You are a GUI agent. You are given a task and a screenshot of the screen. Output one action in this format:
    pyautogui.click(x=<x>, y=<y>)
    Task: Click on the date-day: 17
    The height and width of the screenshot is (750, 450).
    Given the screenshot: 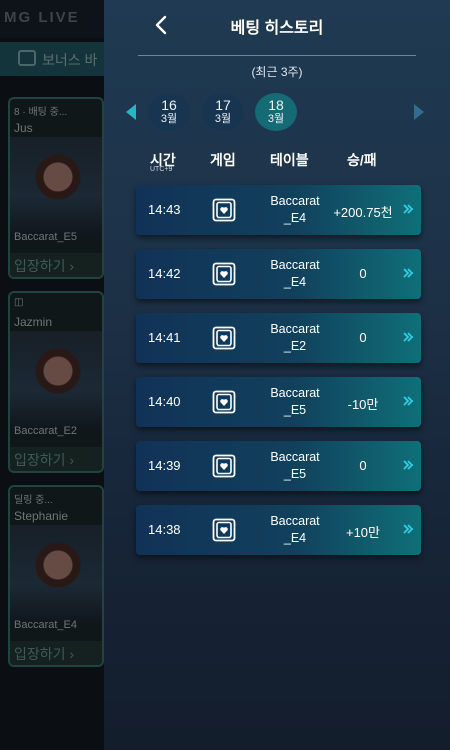 What is the action you would take?
    pyautogui.click(x=223, y=105)
    